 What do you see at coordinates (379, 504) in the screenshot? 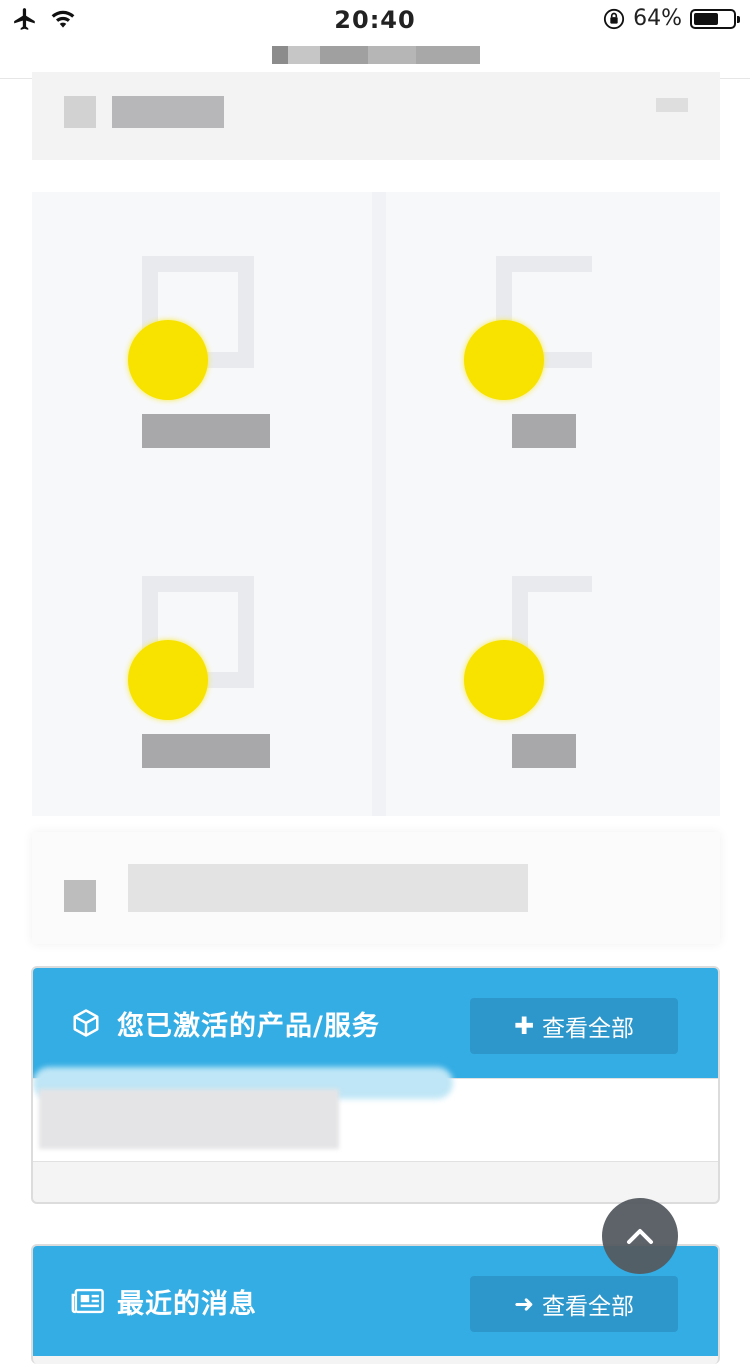
I see `grid-divider` at bounding box center [379, 504].